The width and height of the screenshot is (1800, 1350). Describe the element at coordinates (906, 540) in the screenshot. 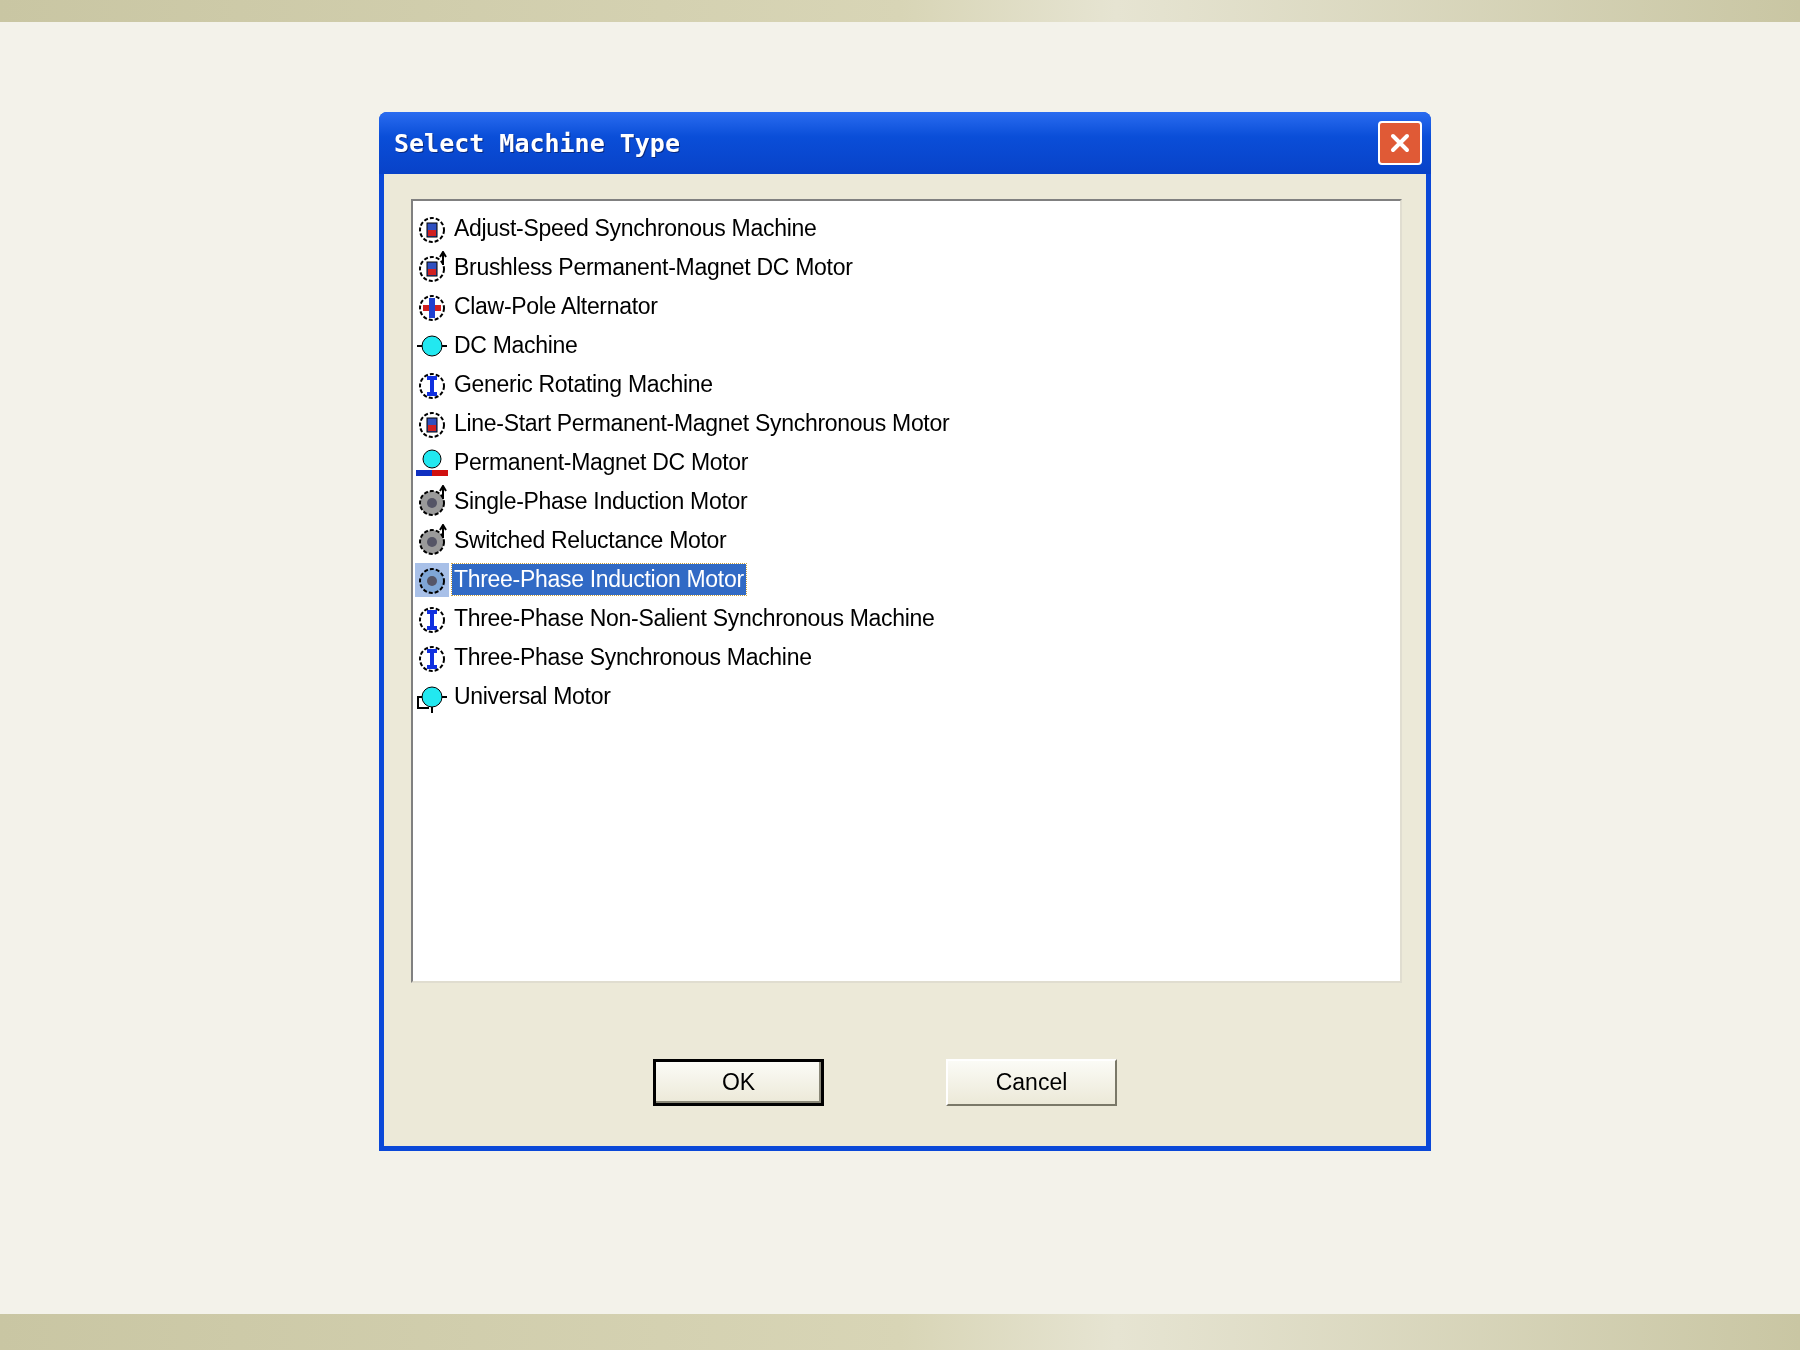

I see `list-item: Switched Reluctance Motor` at that location.